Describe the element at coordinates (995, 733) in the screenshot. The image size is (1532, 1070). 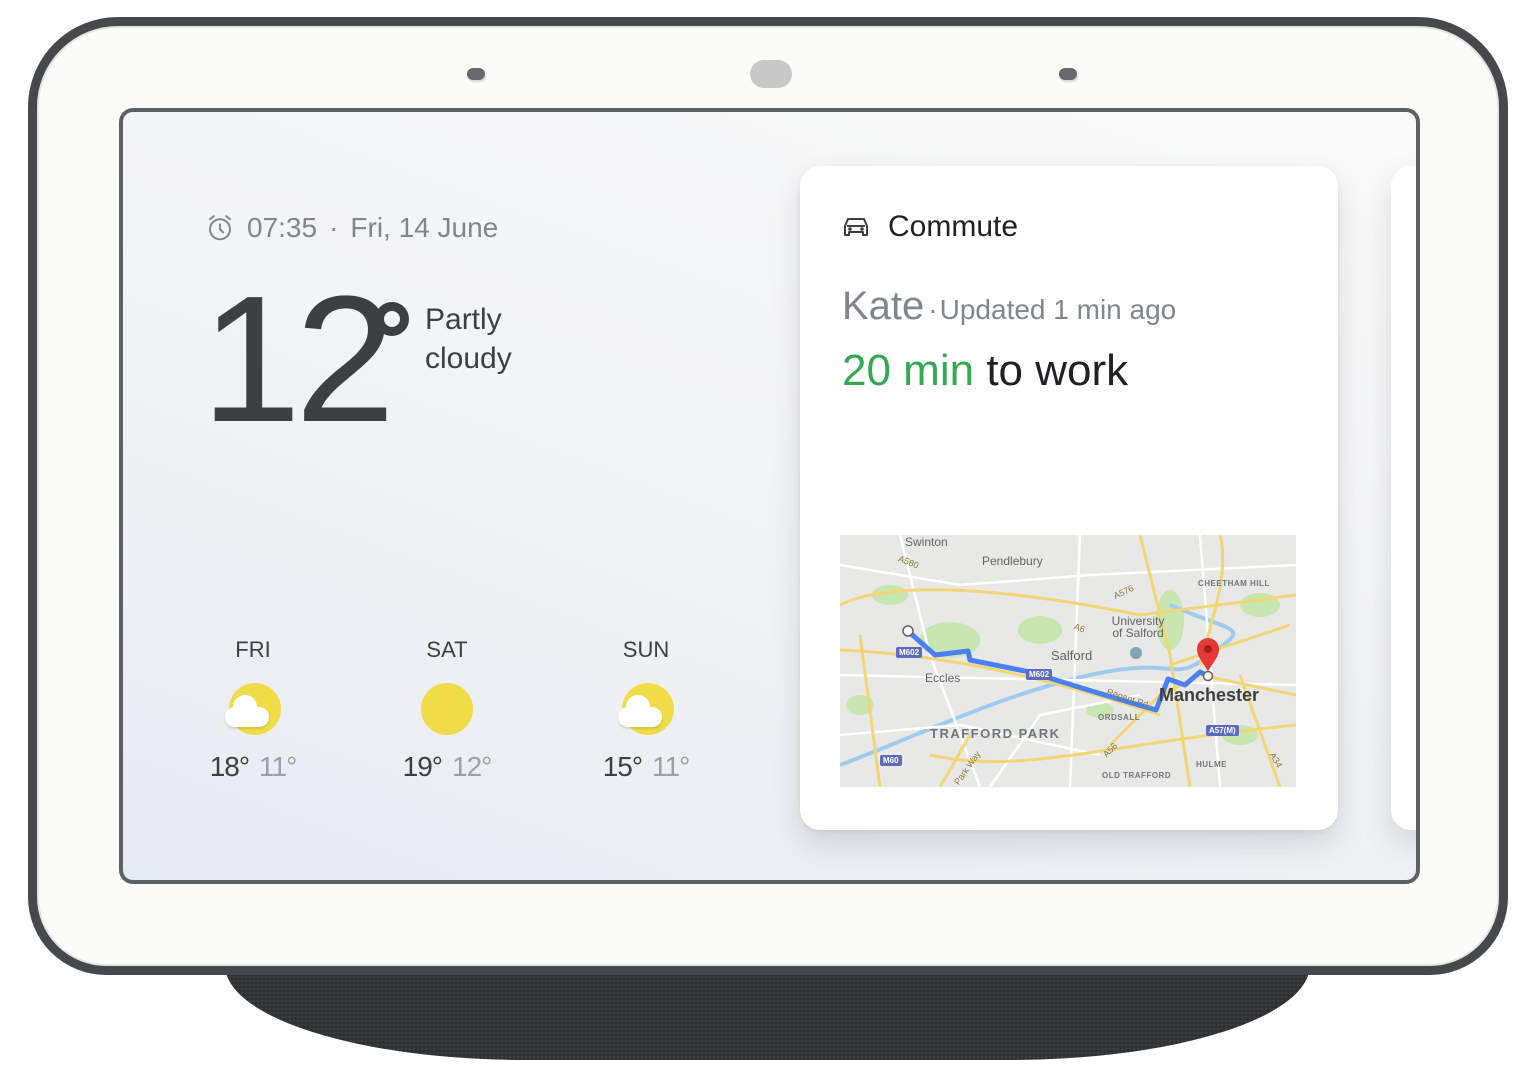
I see `map-label-trafford-park: TRAFFORD PARK` at that location.